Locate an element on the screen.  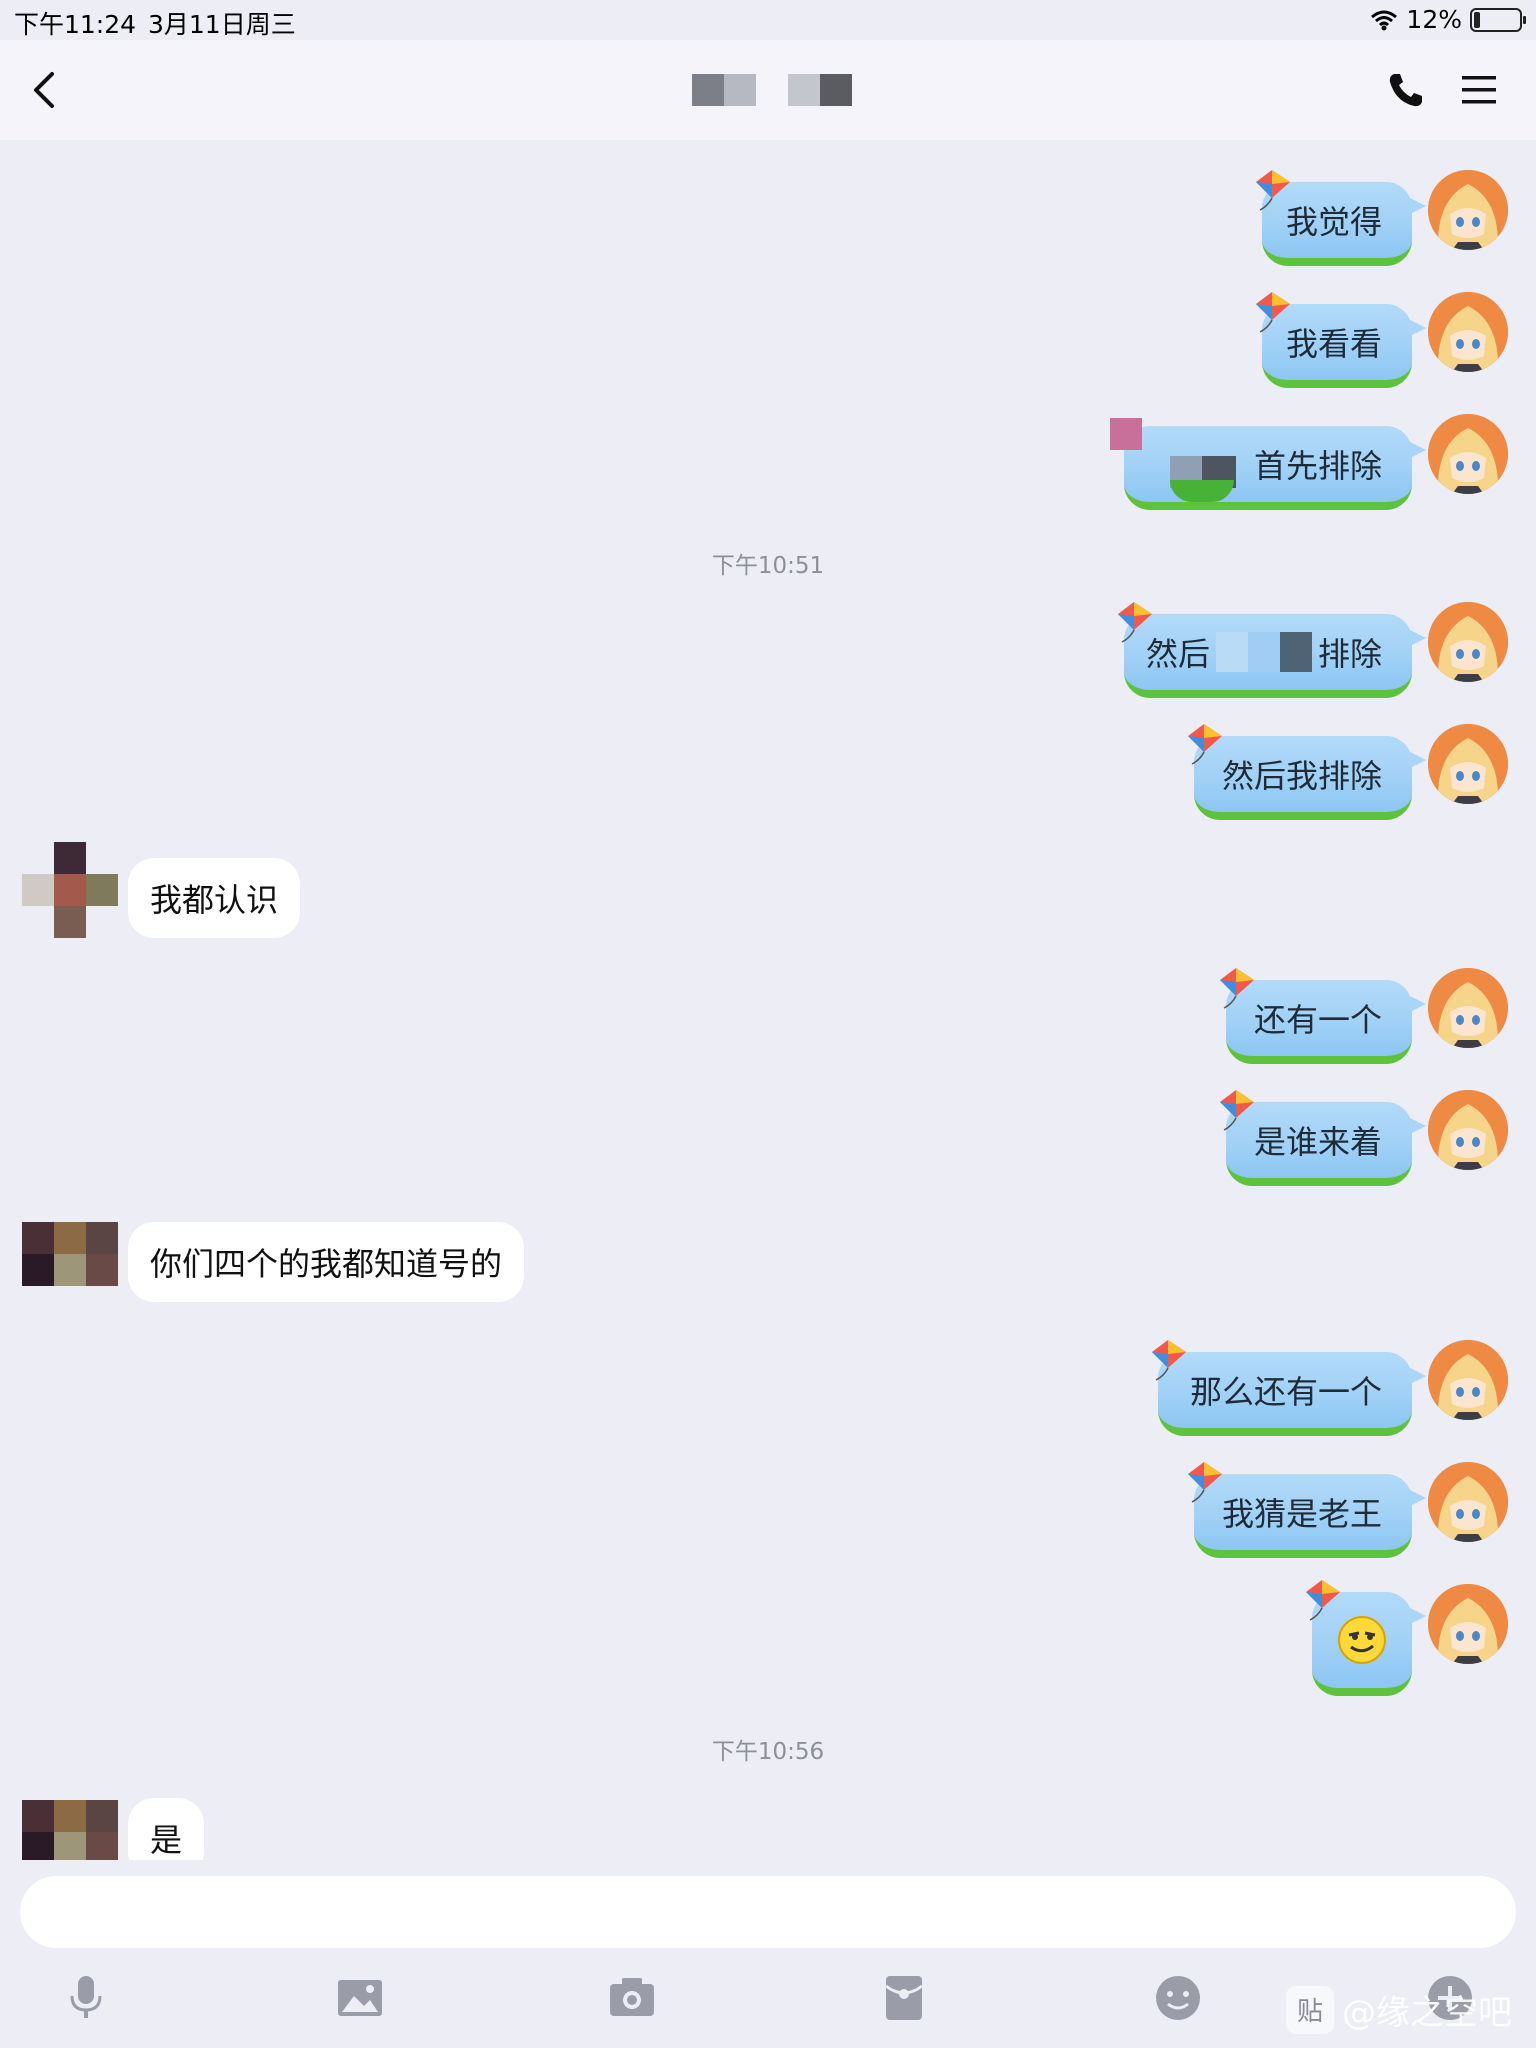
message-bubble-me: 那么还有一个 is located at coordinates (1288, 1387).